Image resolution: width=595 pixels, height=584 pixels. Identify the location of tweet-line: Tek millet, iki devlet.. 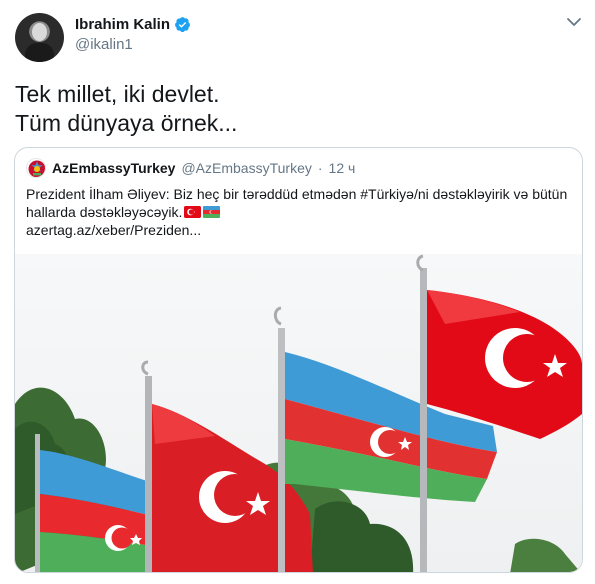
(117, 94).